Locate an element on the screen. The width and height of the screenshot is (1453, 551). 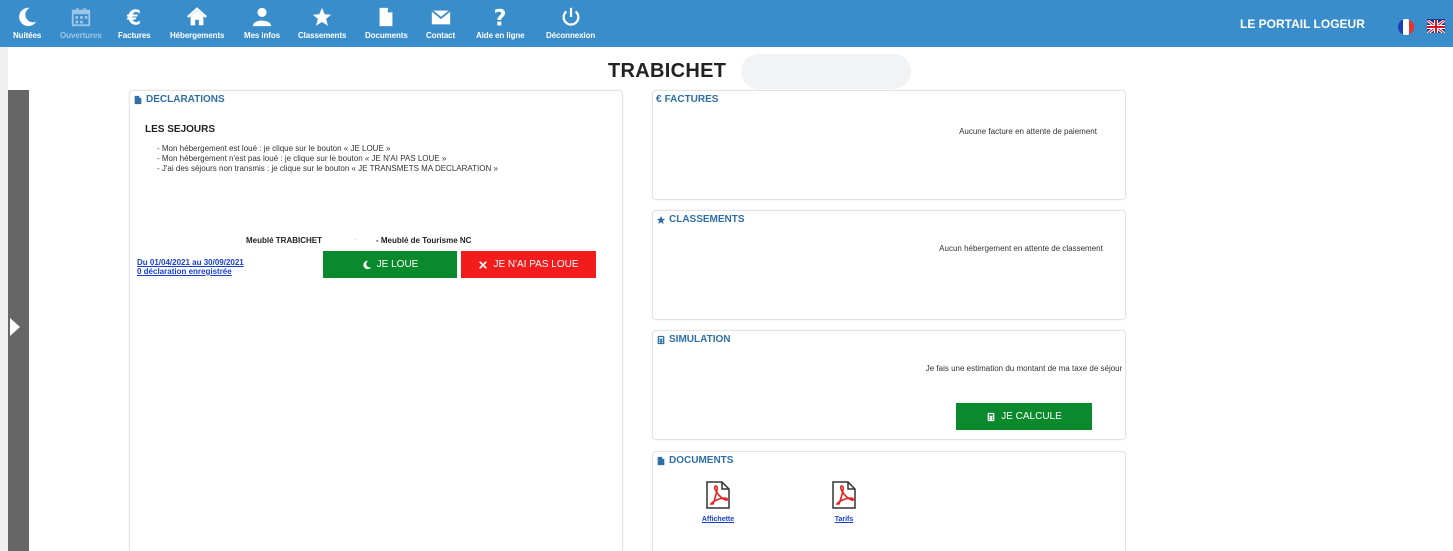
factures-title: € FACTURES is located at coordinates (687, 99).